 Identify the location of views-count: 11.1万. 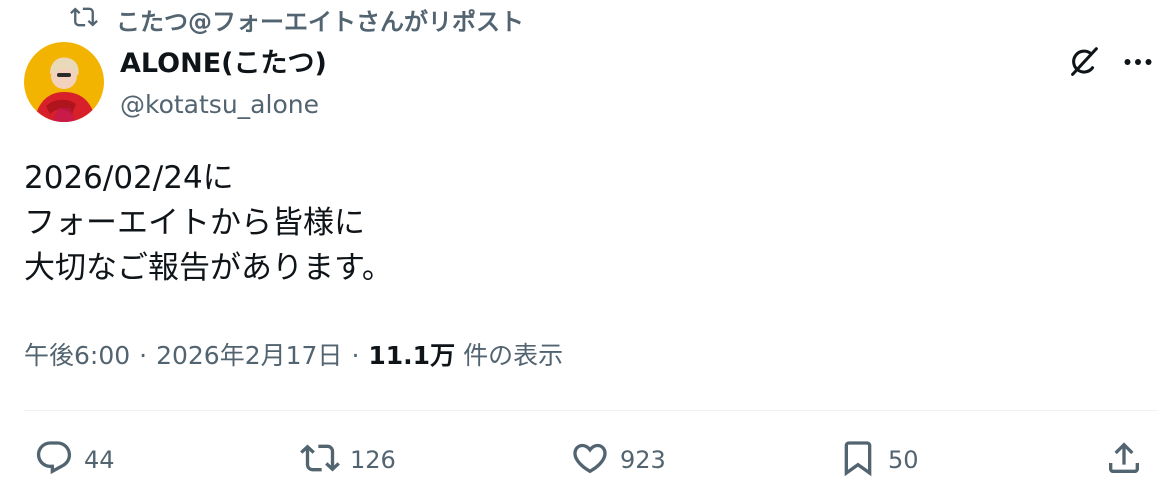
(411, 356).